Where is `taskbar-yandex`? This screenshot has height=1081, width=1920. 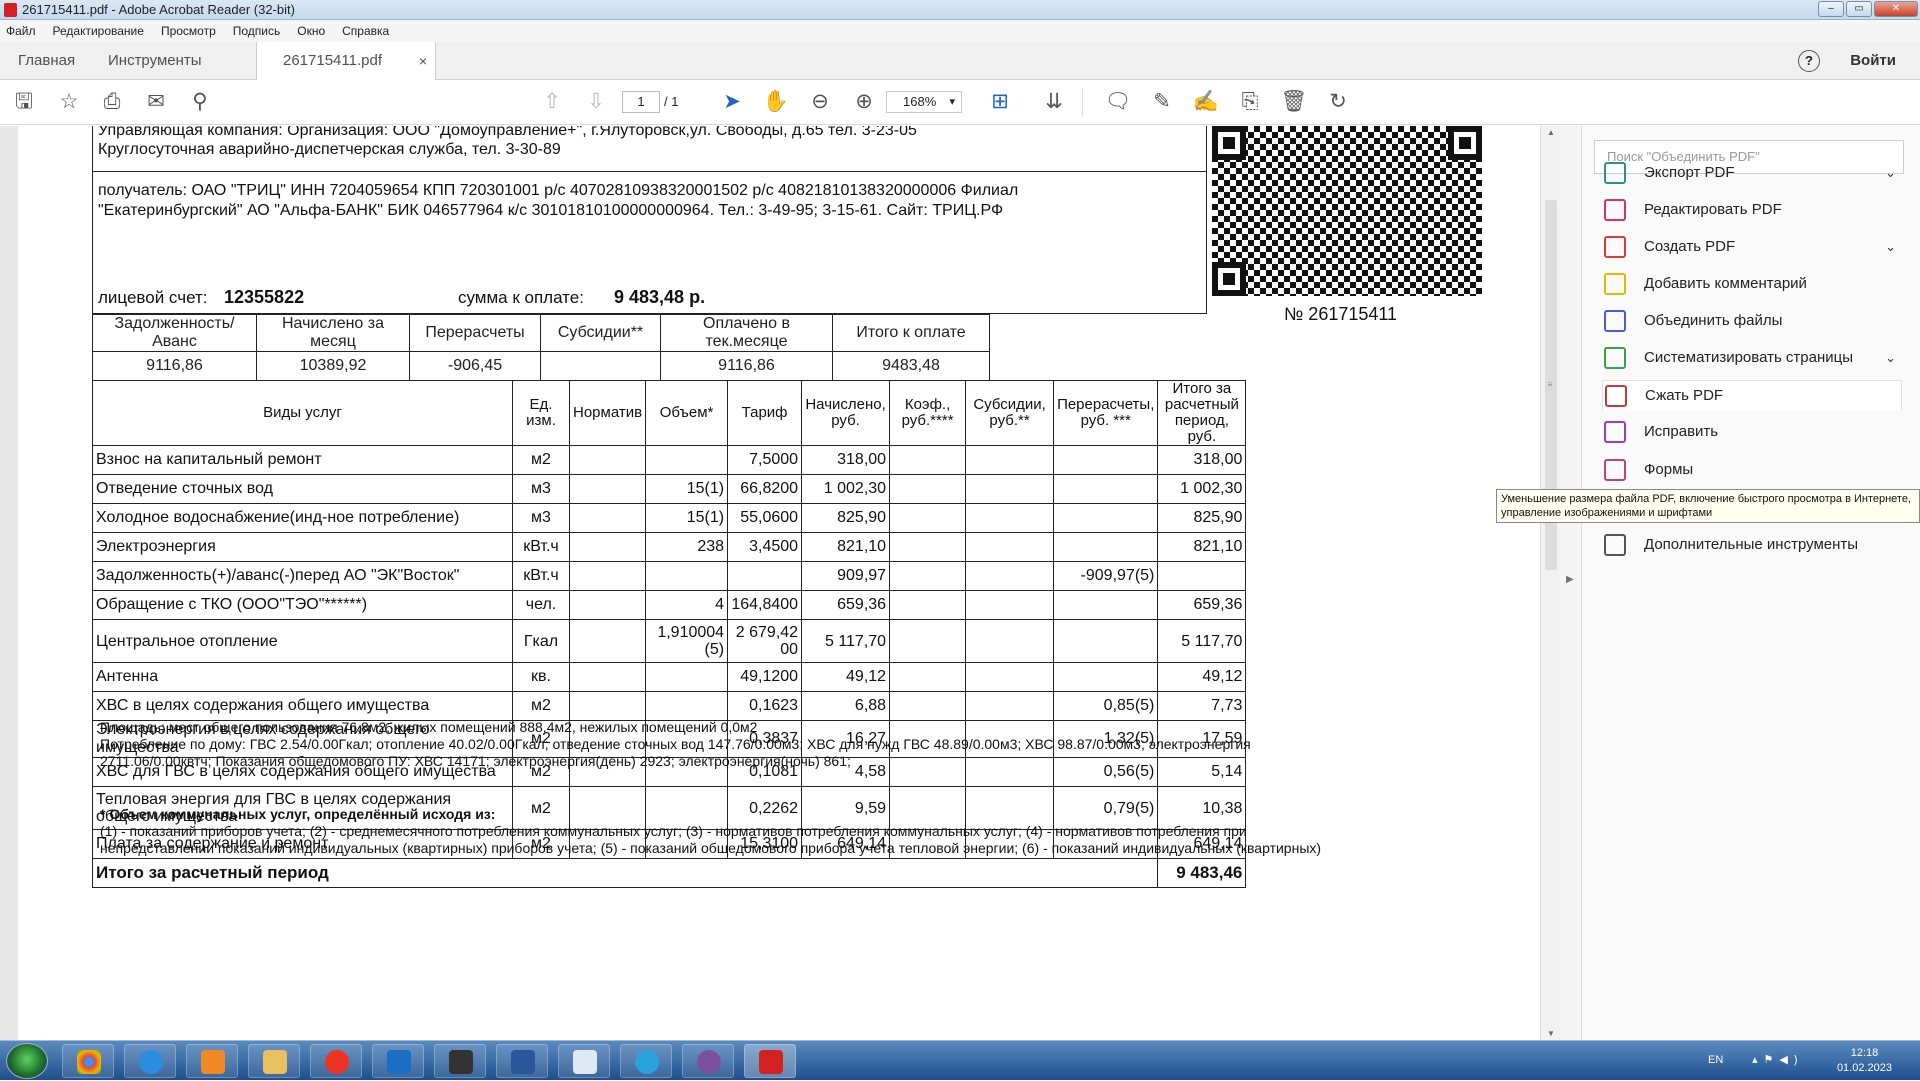 taskbar-yandex is located at coordinates (336, 1061).